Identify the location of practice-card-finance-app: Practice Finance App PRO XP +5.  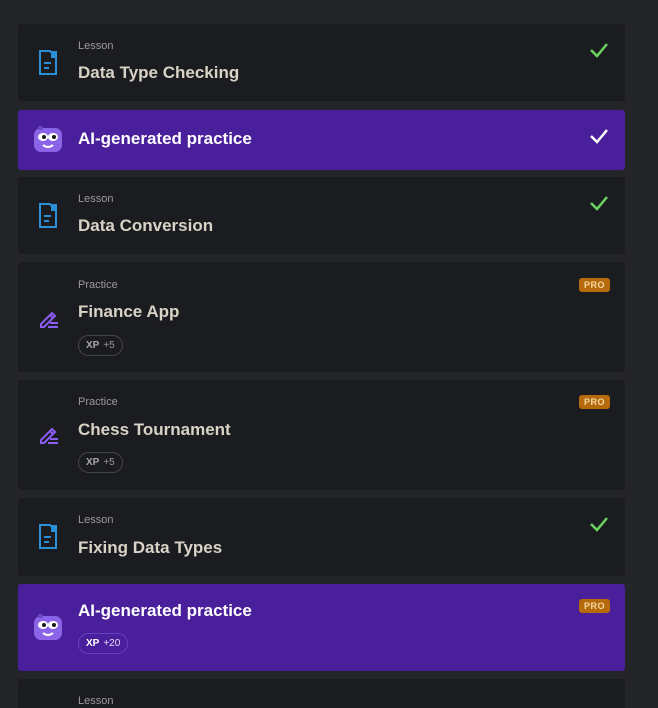
(321, 317).